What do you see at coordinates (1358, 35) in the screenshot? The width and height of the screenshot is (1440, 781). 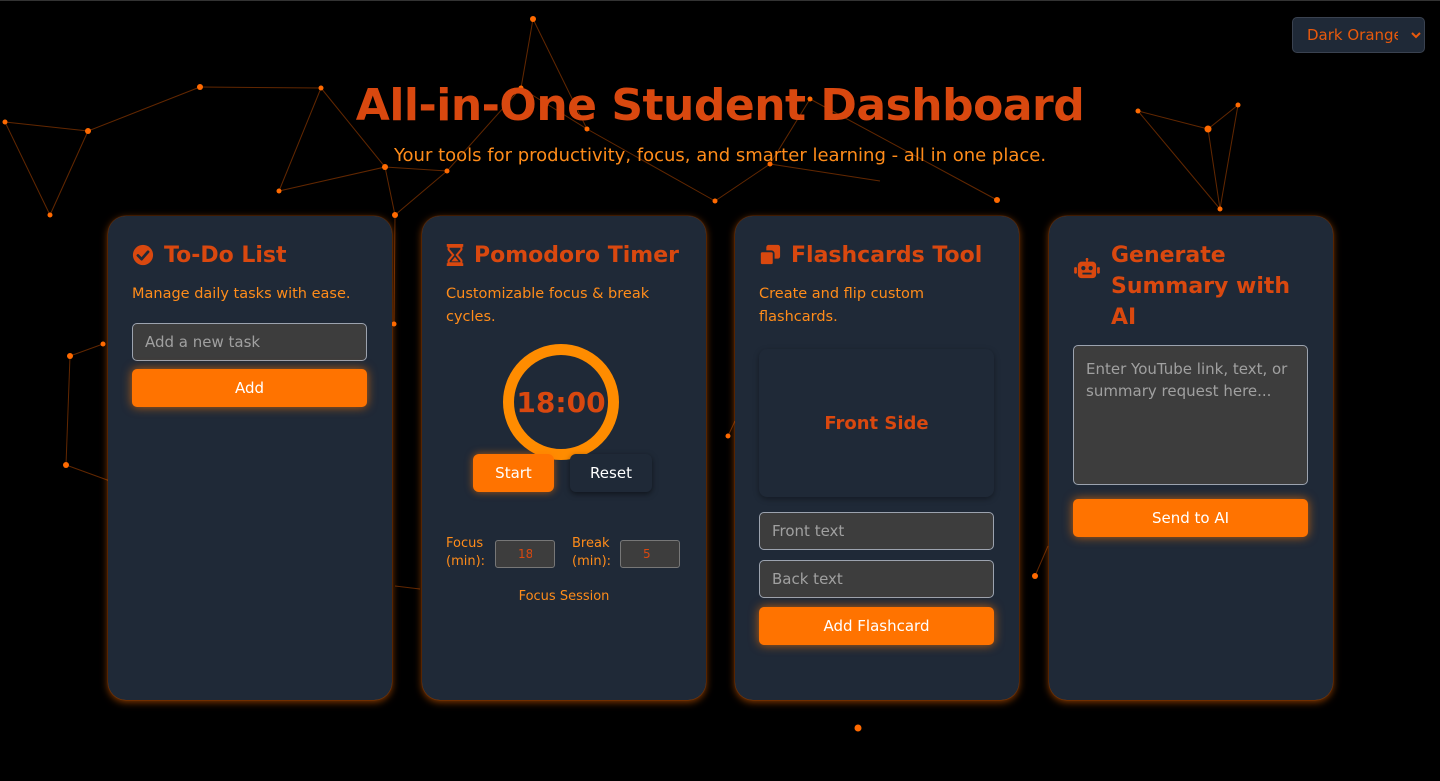 I see `theme-select: Dark Orange` at bounding box center [1358, 35].